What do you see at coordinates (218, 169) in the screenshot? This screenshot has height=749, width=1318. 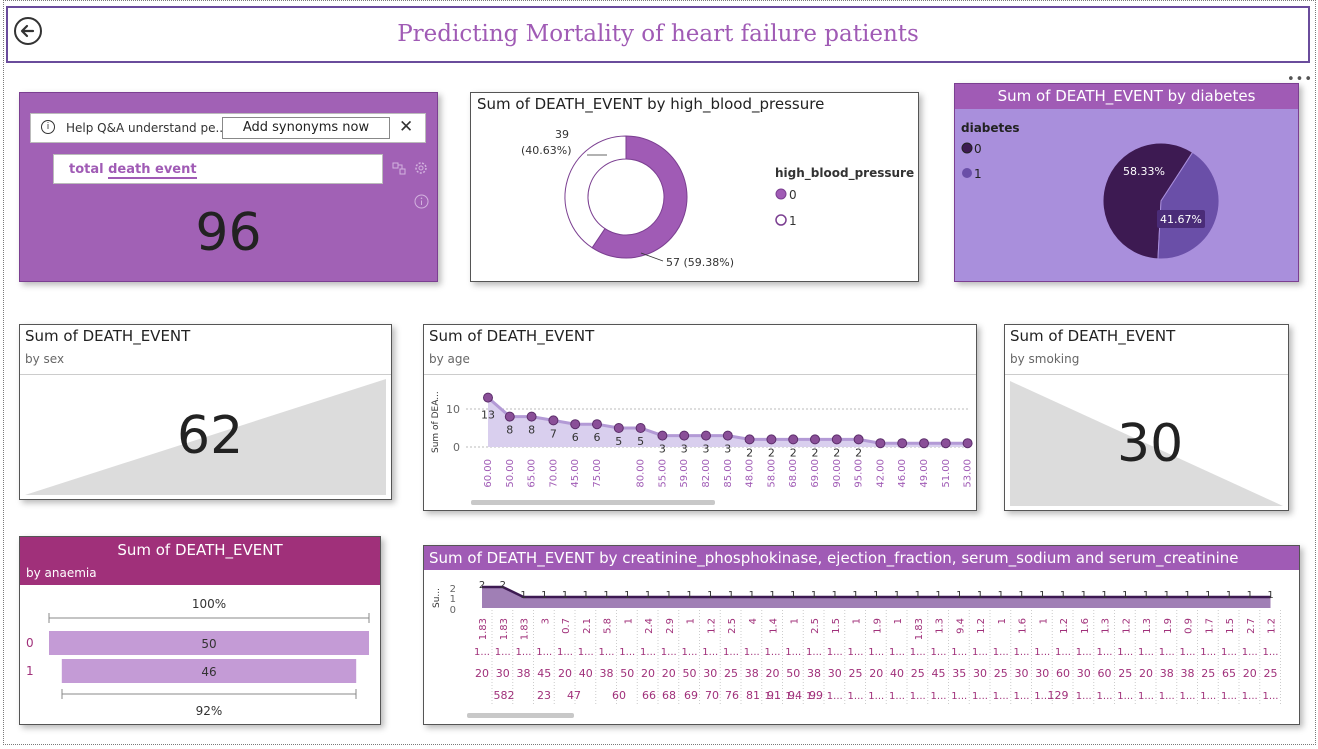 I see `qa-question-input: total death event` at bounding box center [218, 169].